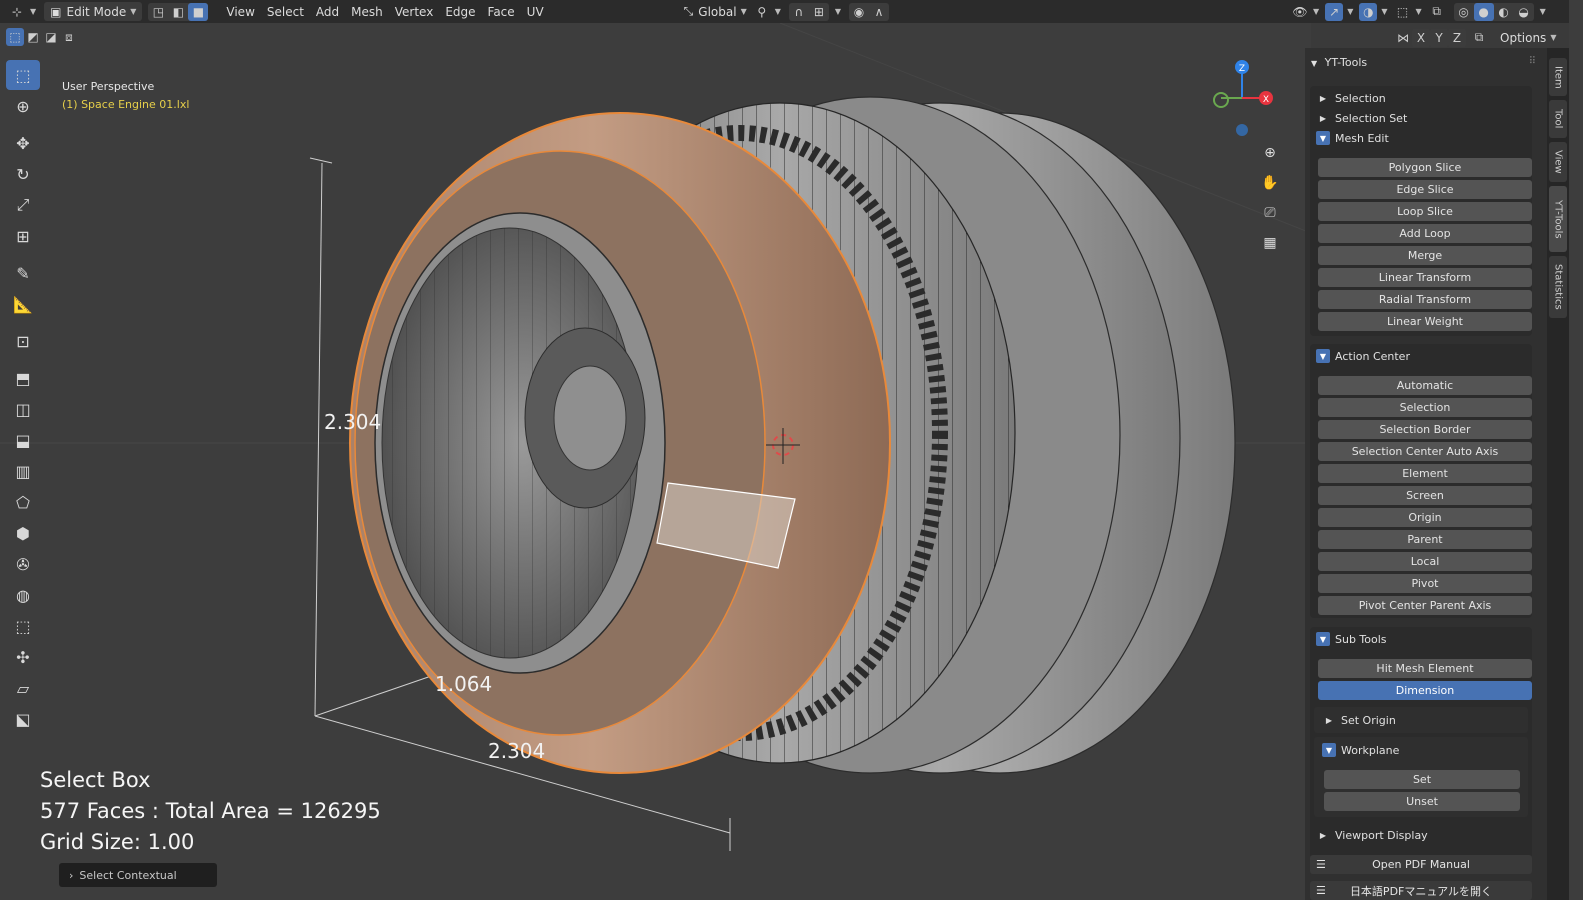 This screenshot has height=900, width=1583. Describe the element at coordinates (1421, 750) in the screenshot. I see `section-workplane: ▼ Workplane` at that location.